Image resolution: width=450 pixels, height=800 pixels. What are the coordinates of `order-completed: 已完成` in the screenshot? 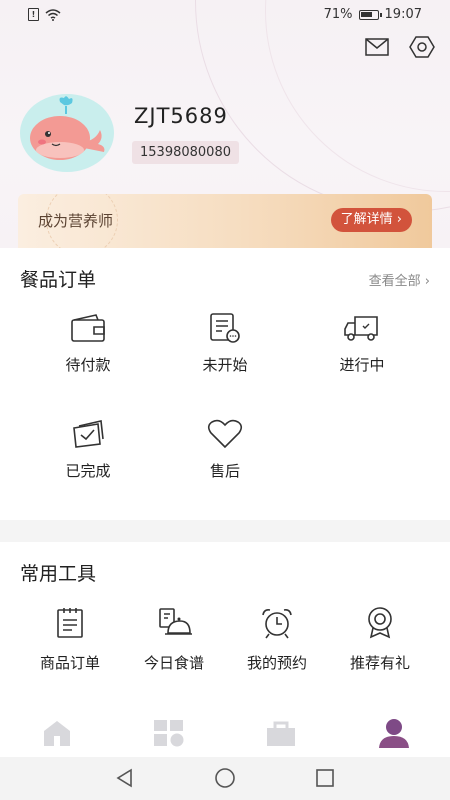 It's located at (88, 448).